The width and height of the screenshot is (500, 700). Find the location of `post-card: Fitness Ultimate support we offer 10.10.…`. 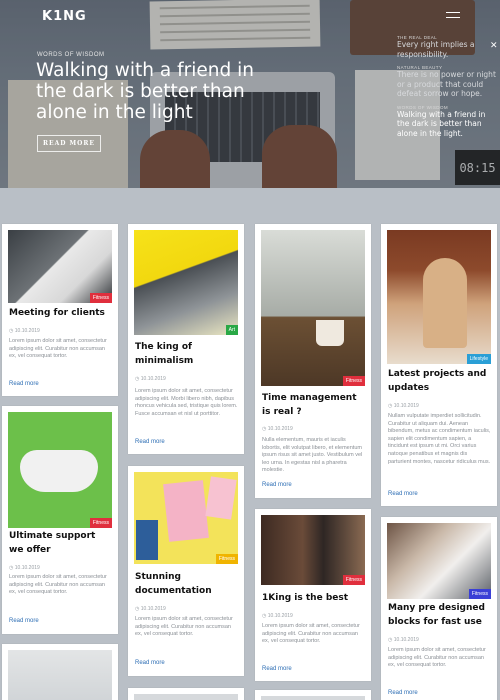

post-card: Fitness Ultimate support we offer 10.10.… is located at coordinates (60, 520).